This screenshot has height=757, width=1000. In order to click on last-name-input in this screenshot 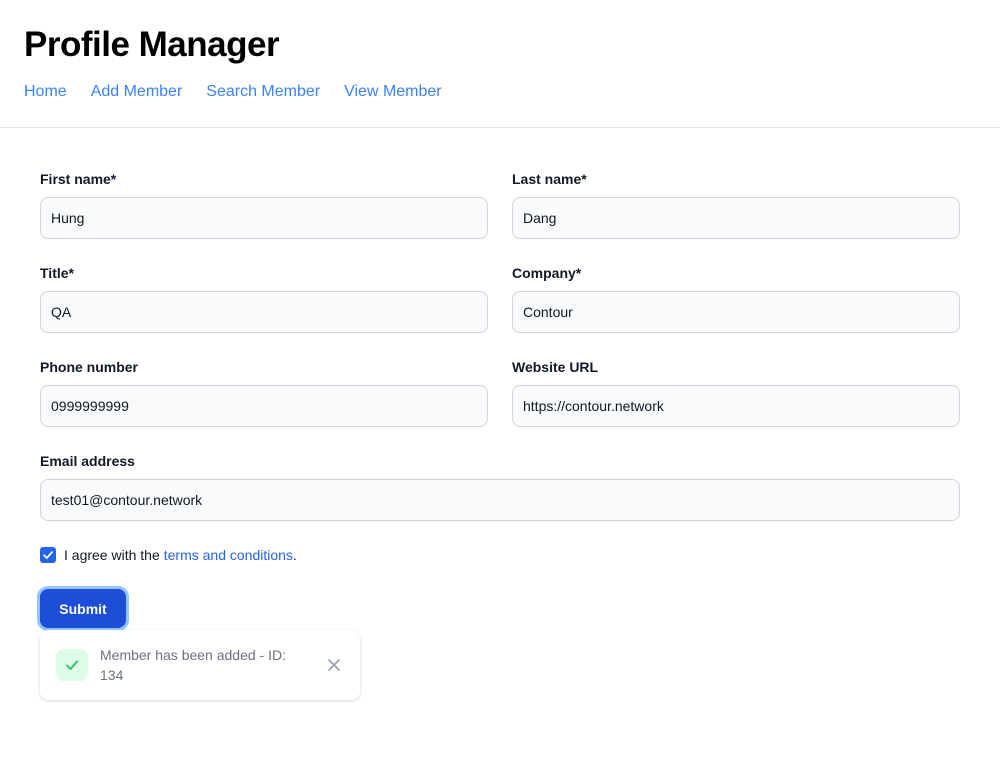, I will do `click(736, 218)`.